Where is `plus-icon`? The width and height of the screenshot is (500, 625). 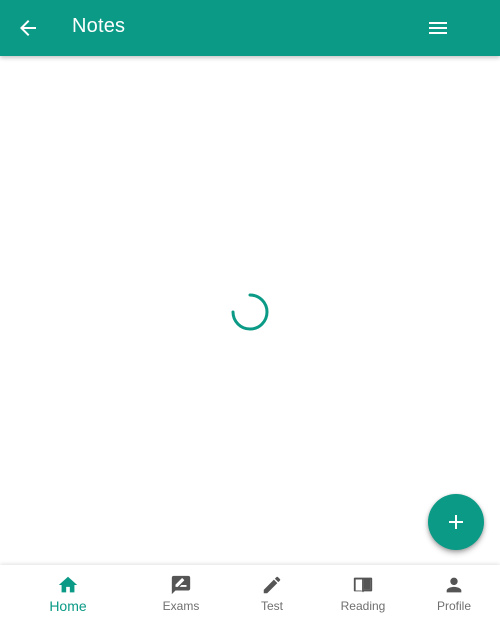
plus-icon is located at coordinates (456, 522).